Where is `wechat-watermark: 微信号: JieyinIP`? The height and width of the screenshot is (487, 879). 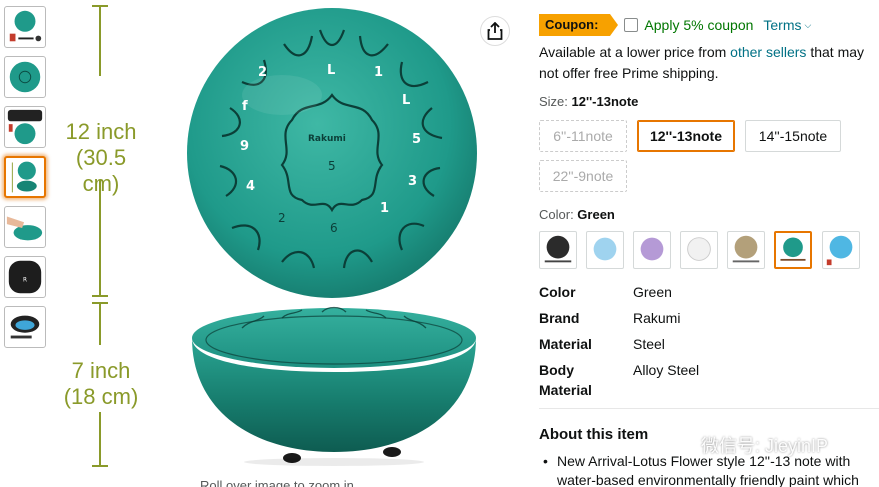
wechat-watermark: 微信号: JieyinIP is located at coordinates (748, 445).